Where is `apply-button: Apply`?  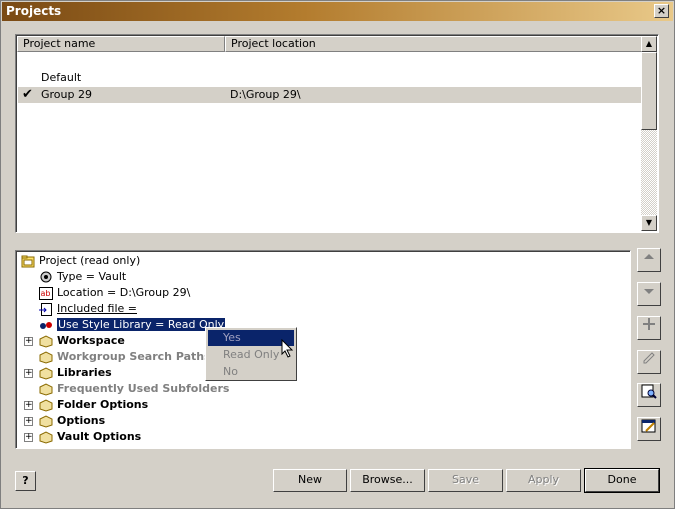
apply-button: Apply is located at coordinates (543, 480).